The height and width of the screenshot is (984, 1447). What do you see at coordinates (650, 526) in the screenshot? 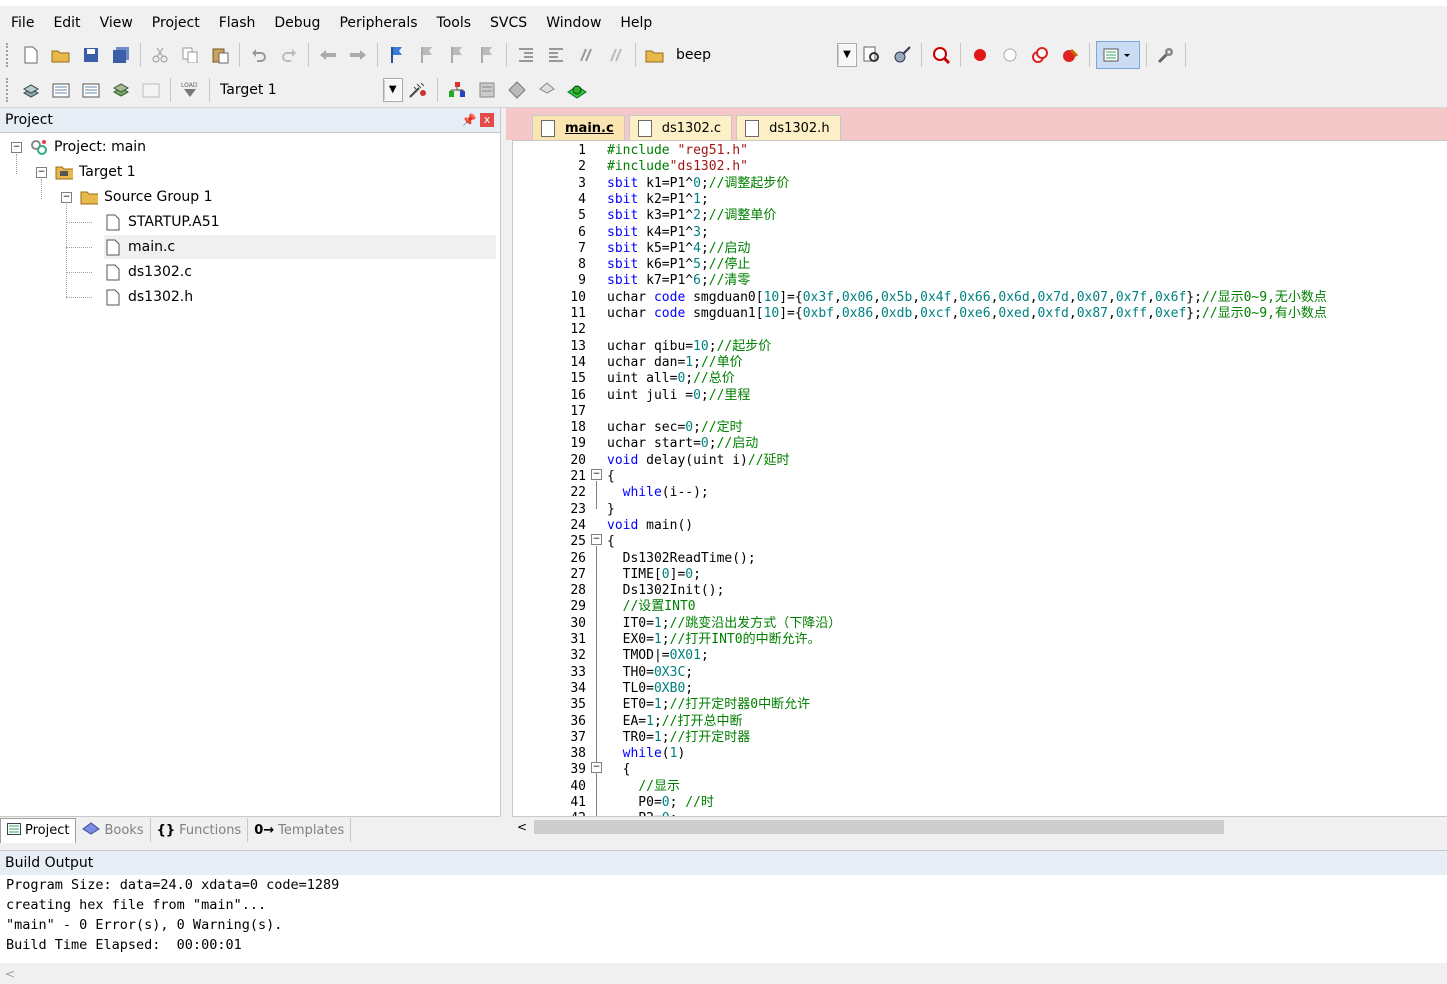
I see `code-line: void main()` at bounding box center [650, 526].